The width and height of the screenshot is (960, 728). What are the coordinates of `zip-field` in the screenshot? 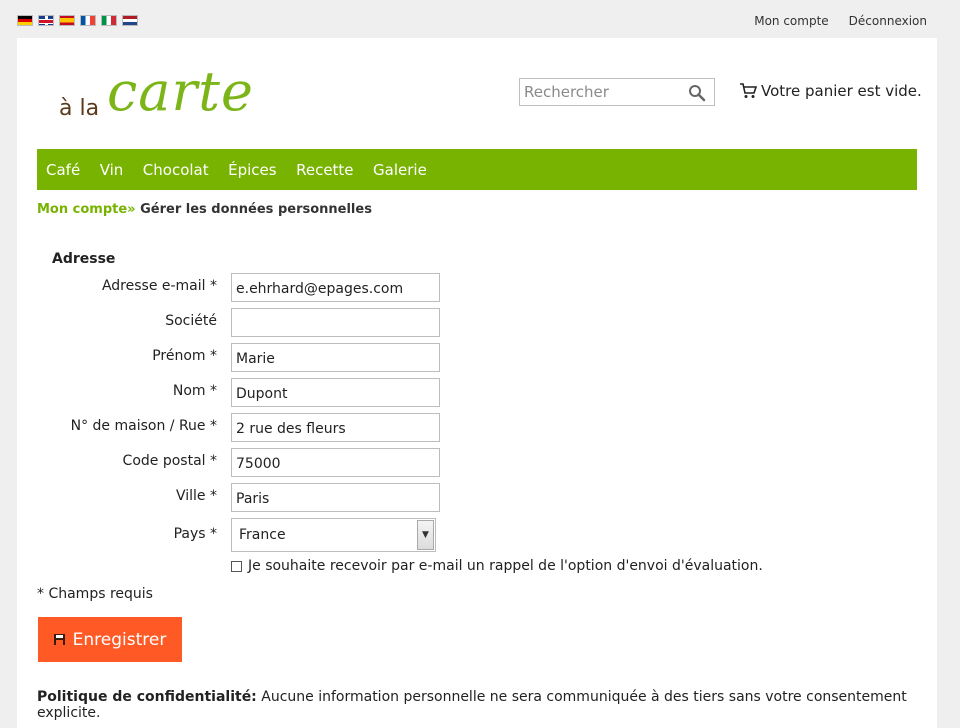 It's located at (335, 462).